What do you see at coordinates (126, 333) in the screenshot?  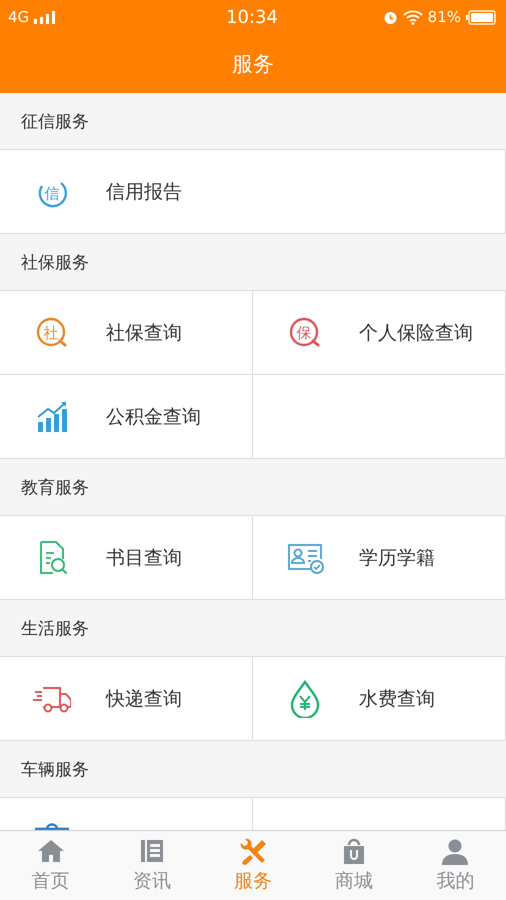 I see `service-item: 社 社保查询` at bounding box center [126, 333].